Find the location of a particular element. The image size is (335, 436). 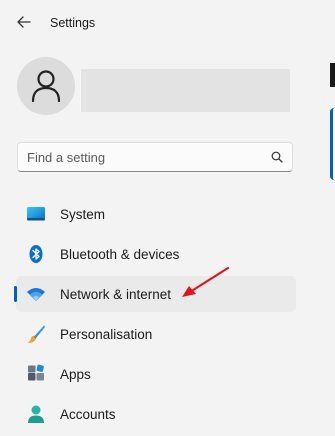

monitor-icon is located at coordinates (36, 214).